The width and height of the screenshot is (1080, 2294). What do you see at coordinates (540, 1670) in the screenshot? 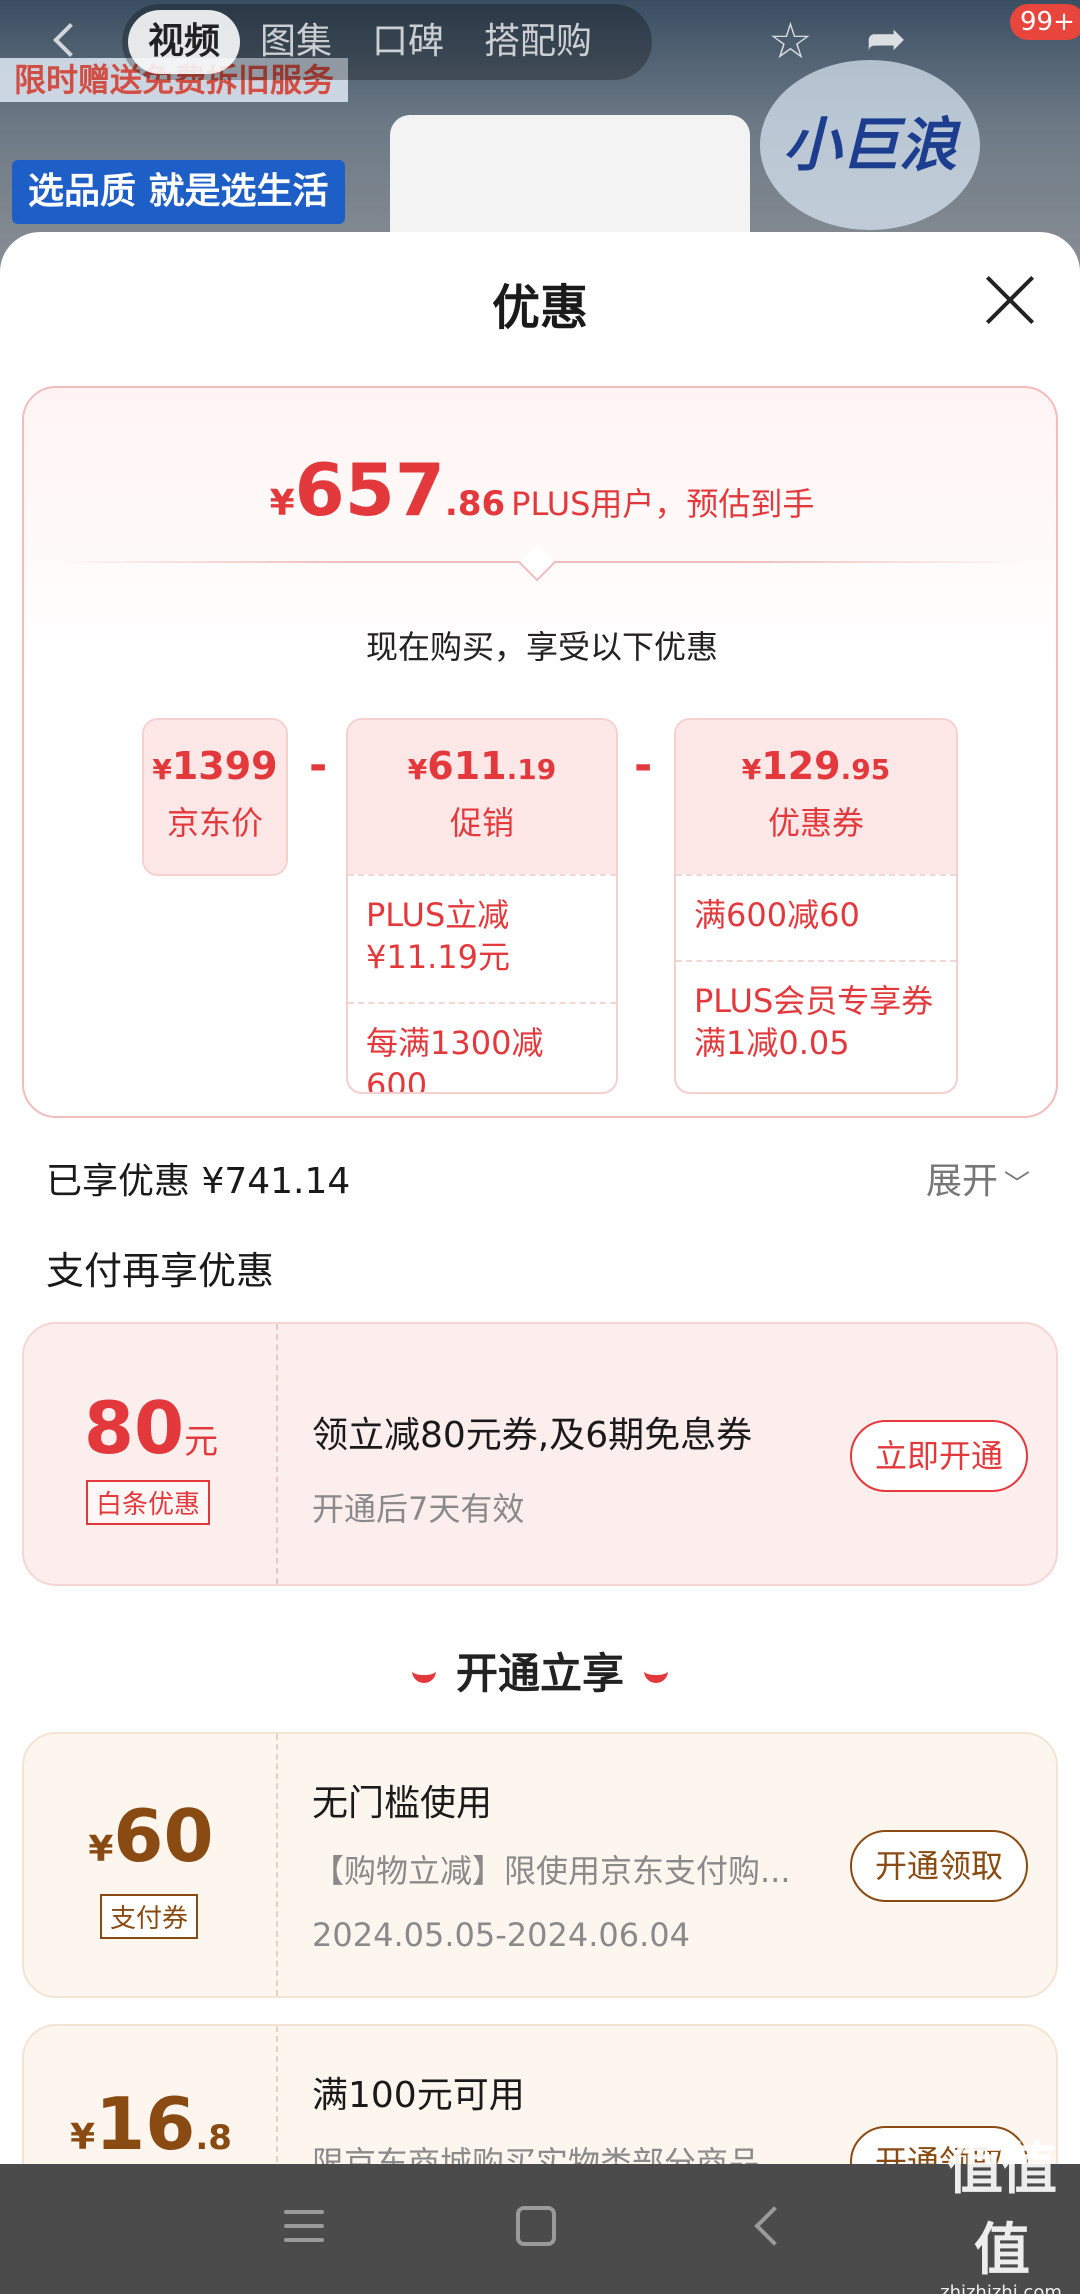
I see `open-now-heading: 开通立享` at bounding box center [540, 1670].